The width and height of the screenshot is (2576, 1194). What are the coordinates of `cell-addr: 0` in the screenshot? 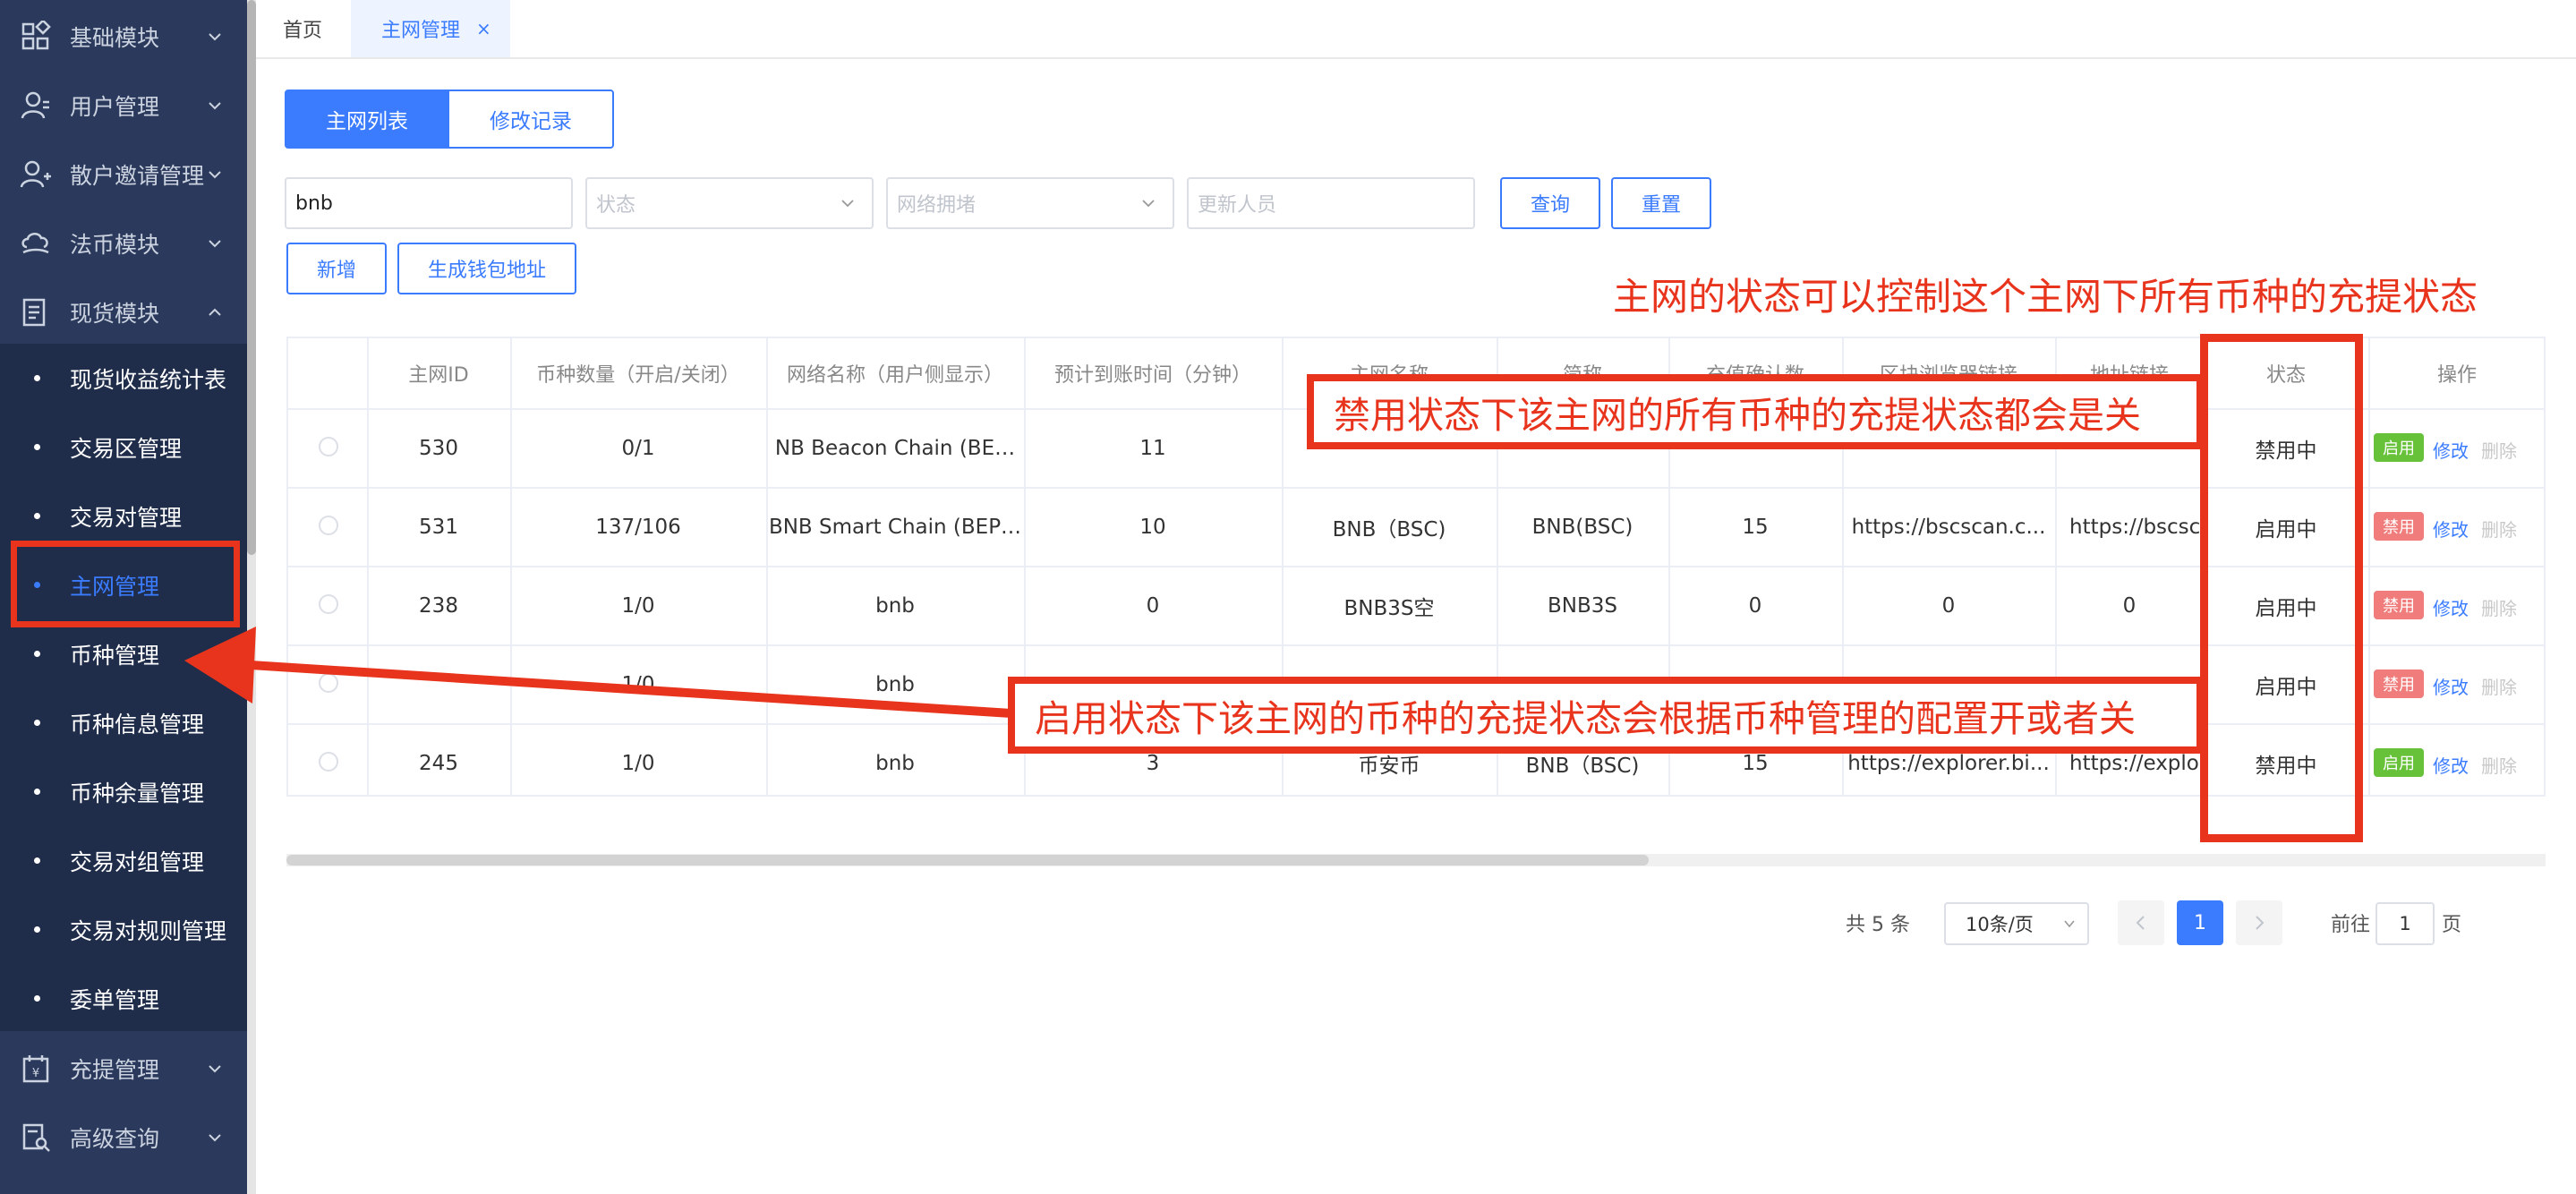 It's located at (2129, 606).